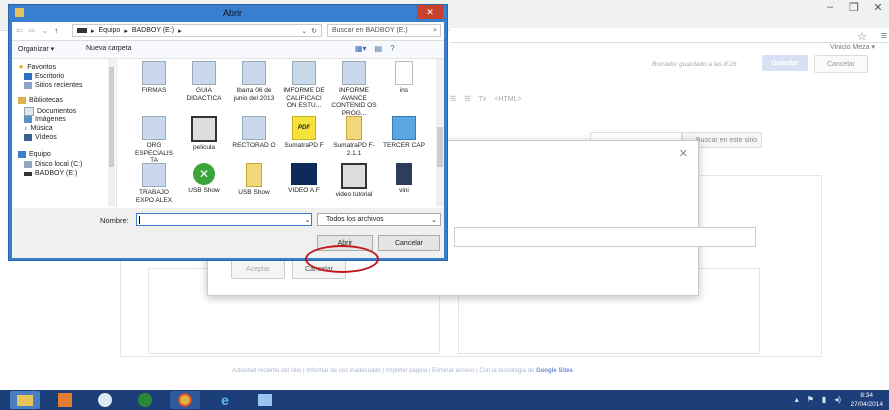  What do you see at coordinates (354, 136) in the screenshot?
I see `file-item: SumatraPD F-2.1.1` at bounding box center [354, 136].